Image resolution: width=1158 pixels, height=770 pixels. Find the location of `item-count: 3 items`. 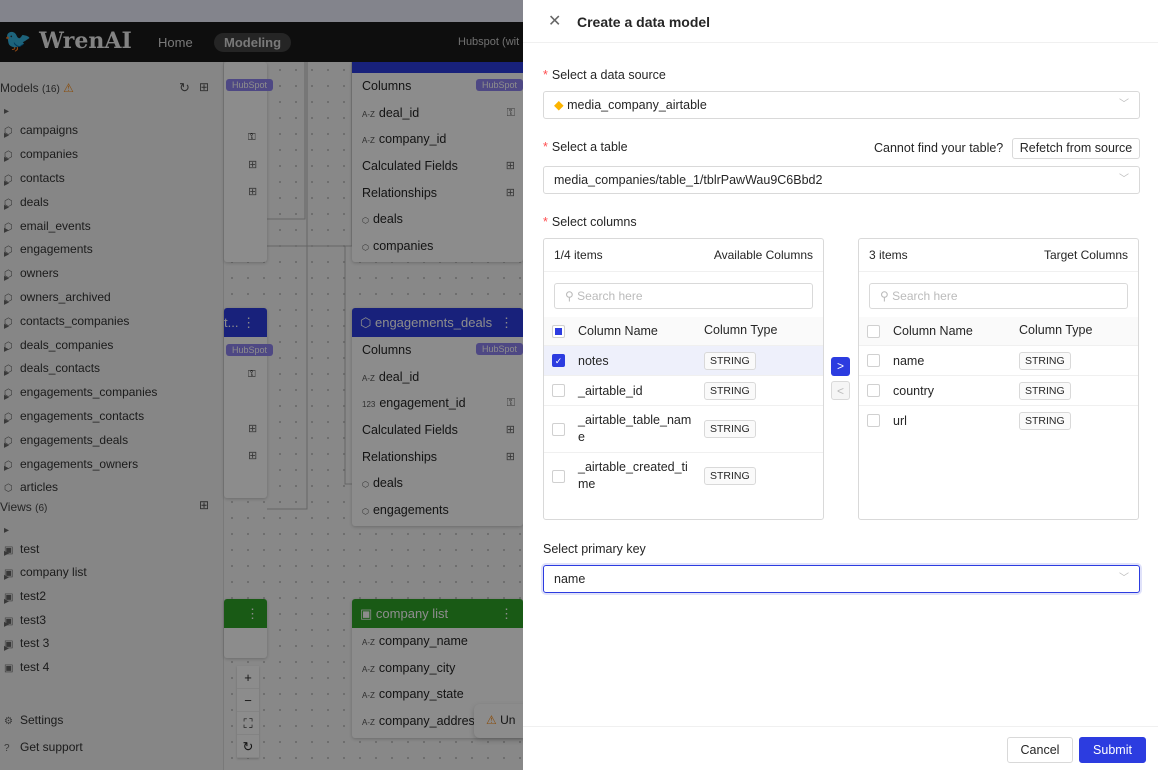

item-count: 3 items is located at coordinates (888, 255).